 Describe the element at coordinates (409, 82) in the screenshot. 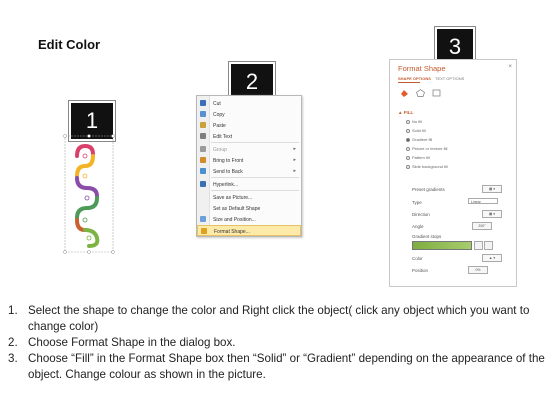

I see `active-tab-underline` at that location.